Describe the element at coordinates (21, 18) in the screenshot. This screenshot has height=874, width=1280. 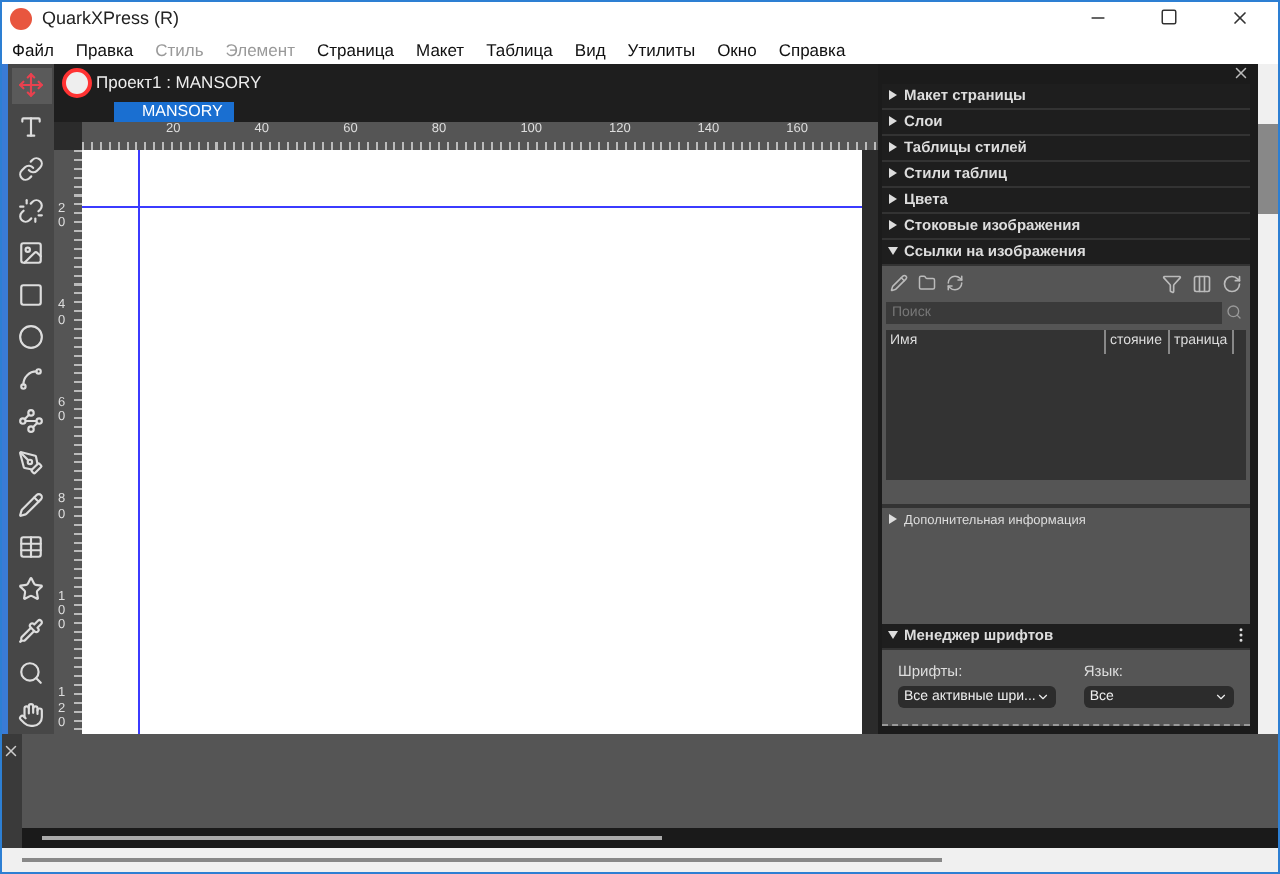
I see `app-logo` at that location.